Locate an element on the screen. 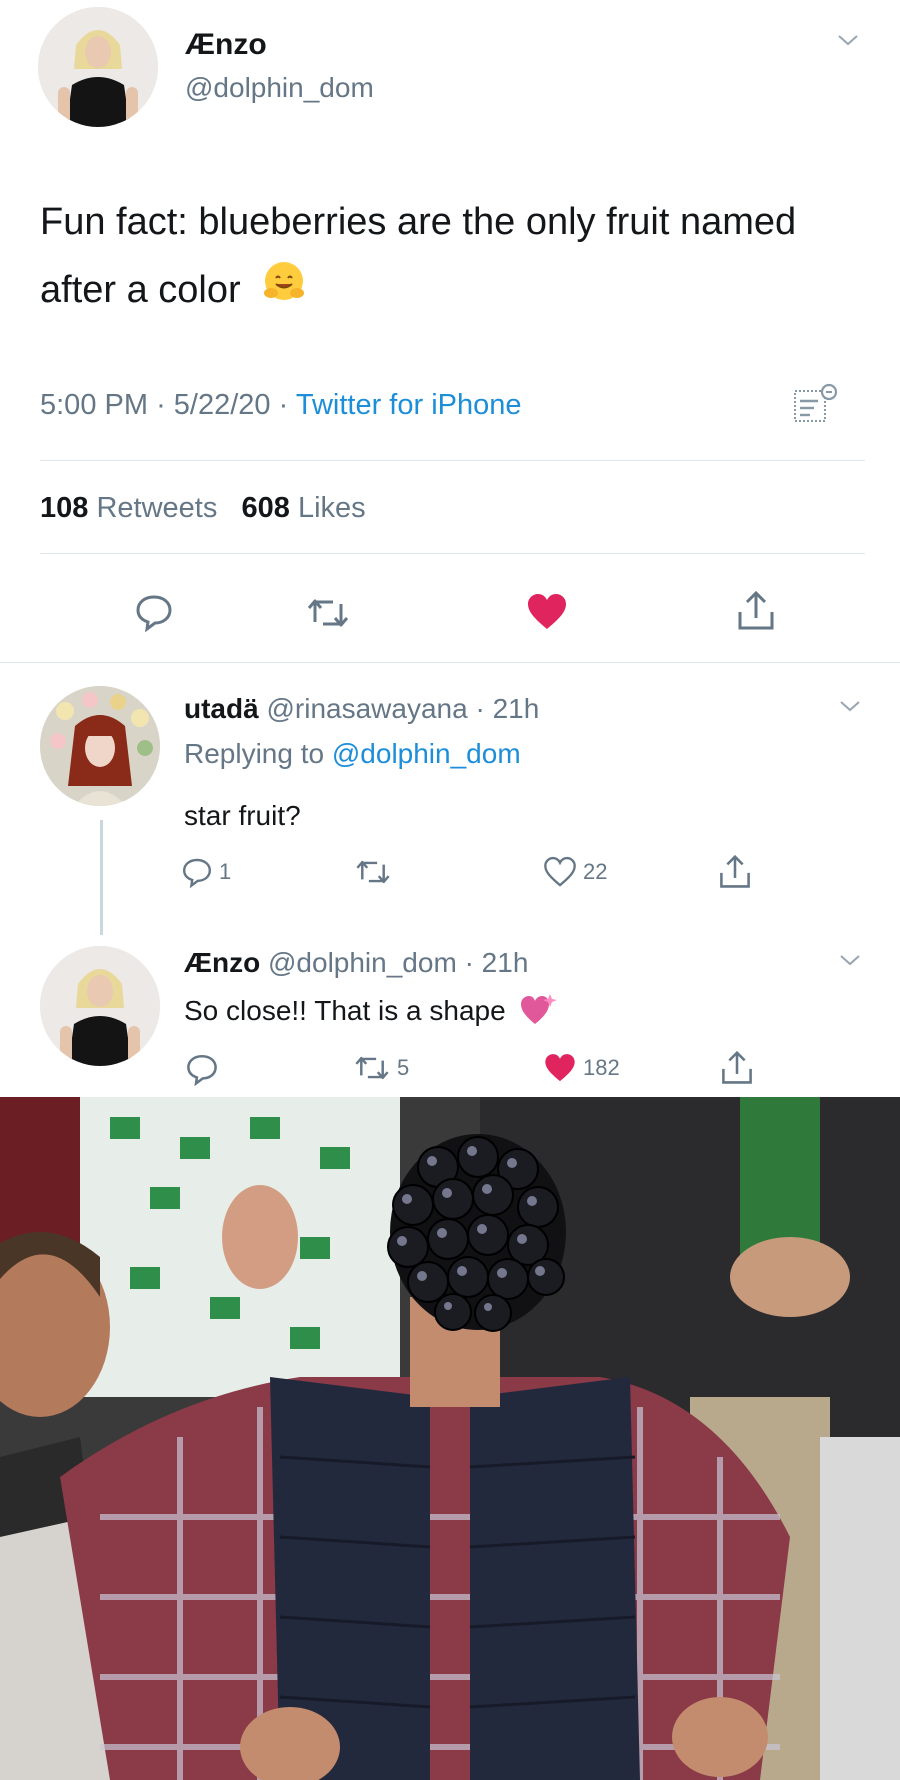 The image size is (900, 1780). tweet-time: 5:00 PM is located at coordinates (94, 405).